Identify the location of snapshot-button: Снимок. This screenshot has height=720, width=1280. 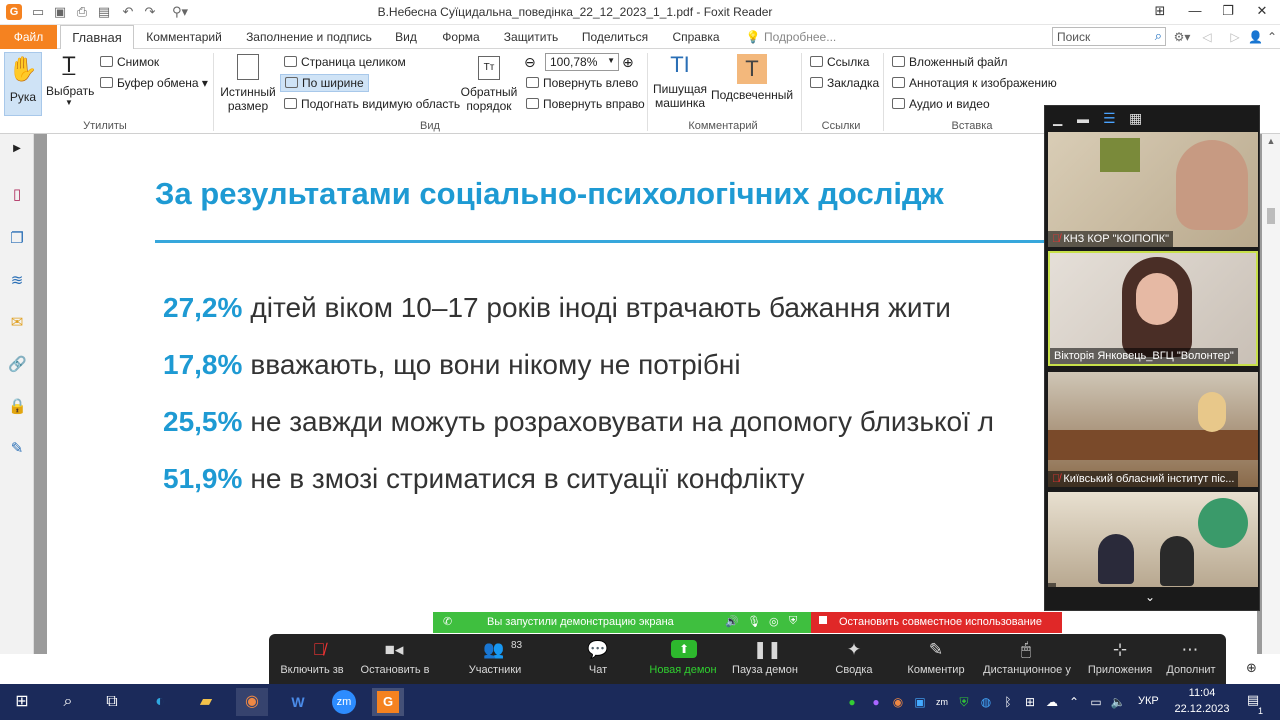
(129, 62).